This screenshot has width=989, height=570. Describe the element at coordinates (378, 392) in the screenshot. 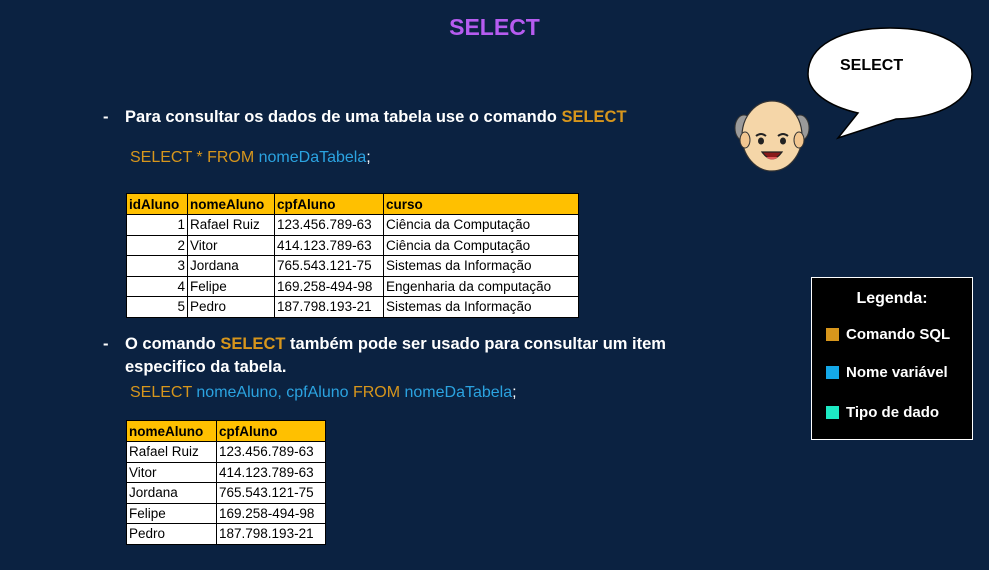

I see `code-keyword: FROM` at that location.